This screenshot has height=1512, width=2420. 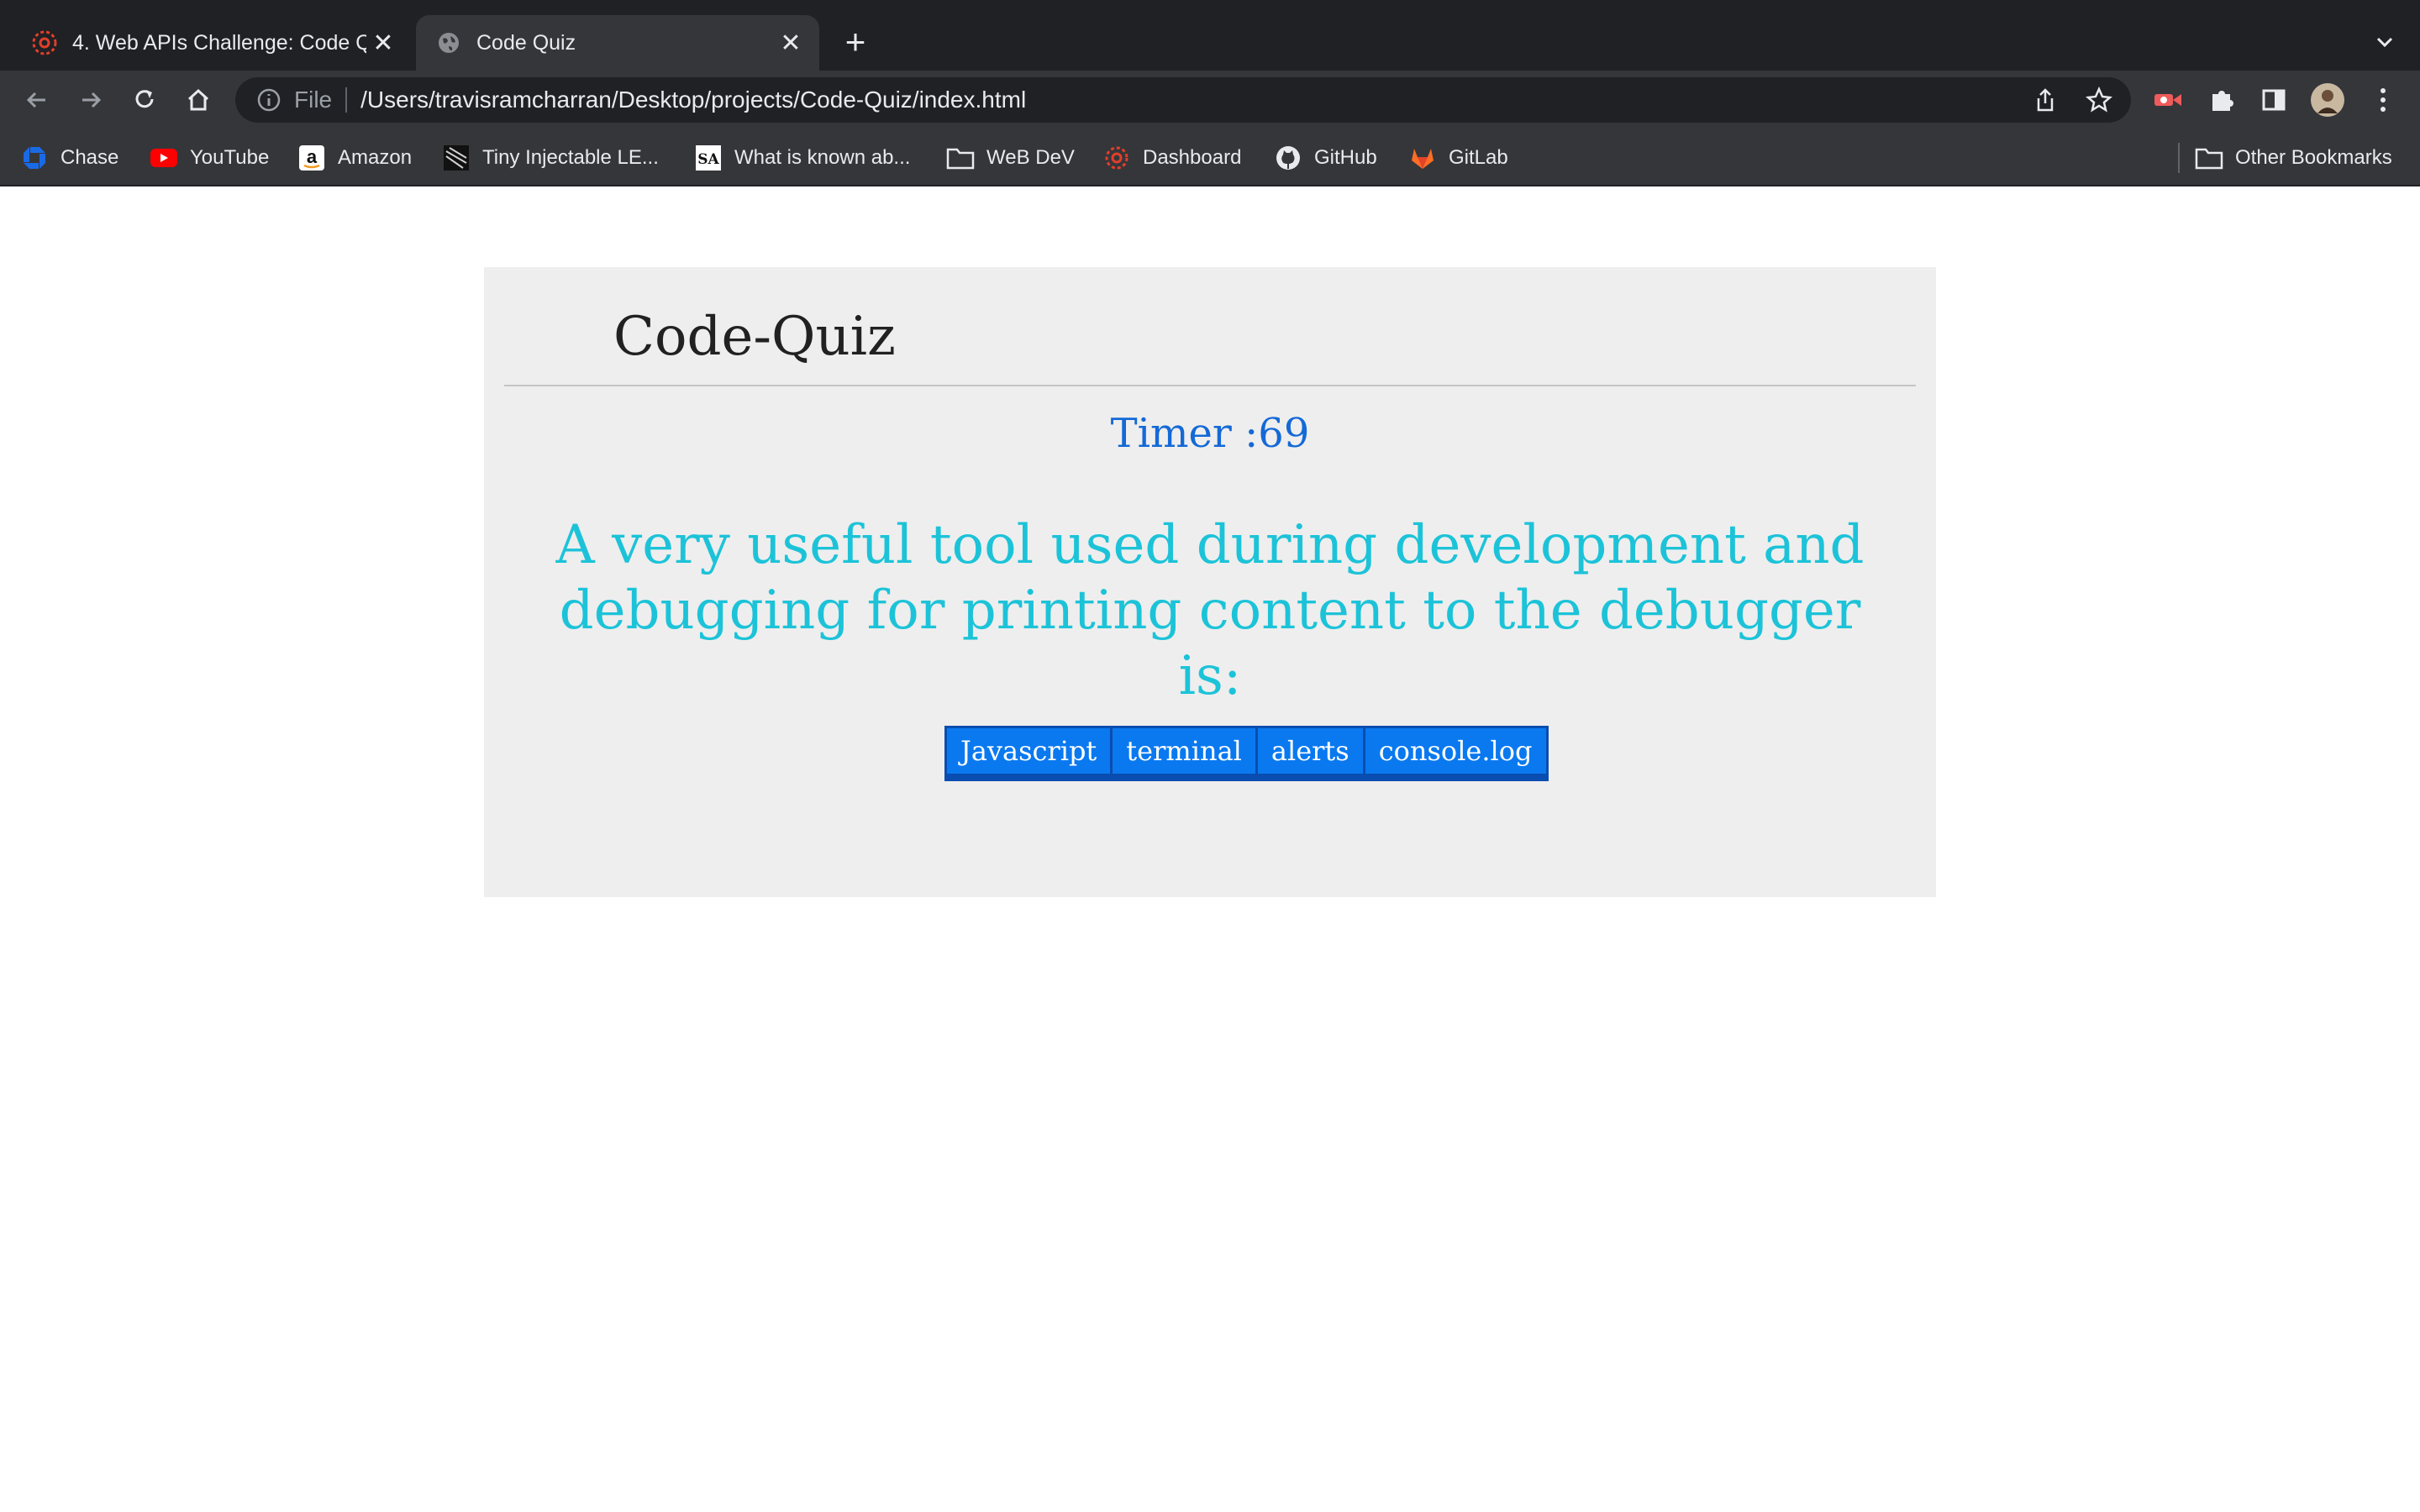 I want to click on timer-value: 69, so click(x=1284, y=433).